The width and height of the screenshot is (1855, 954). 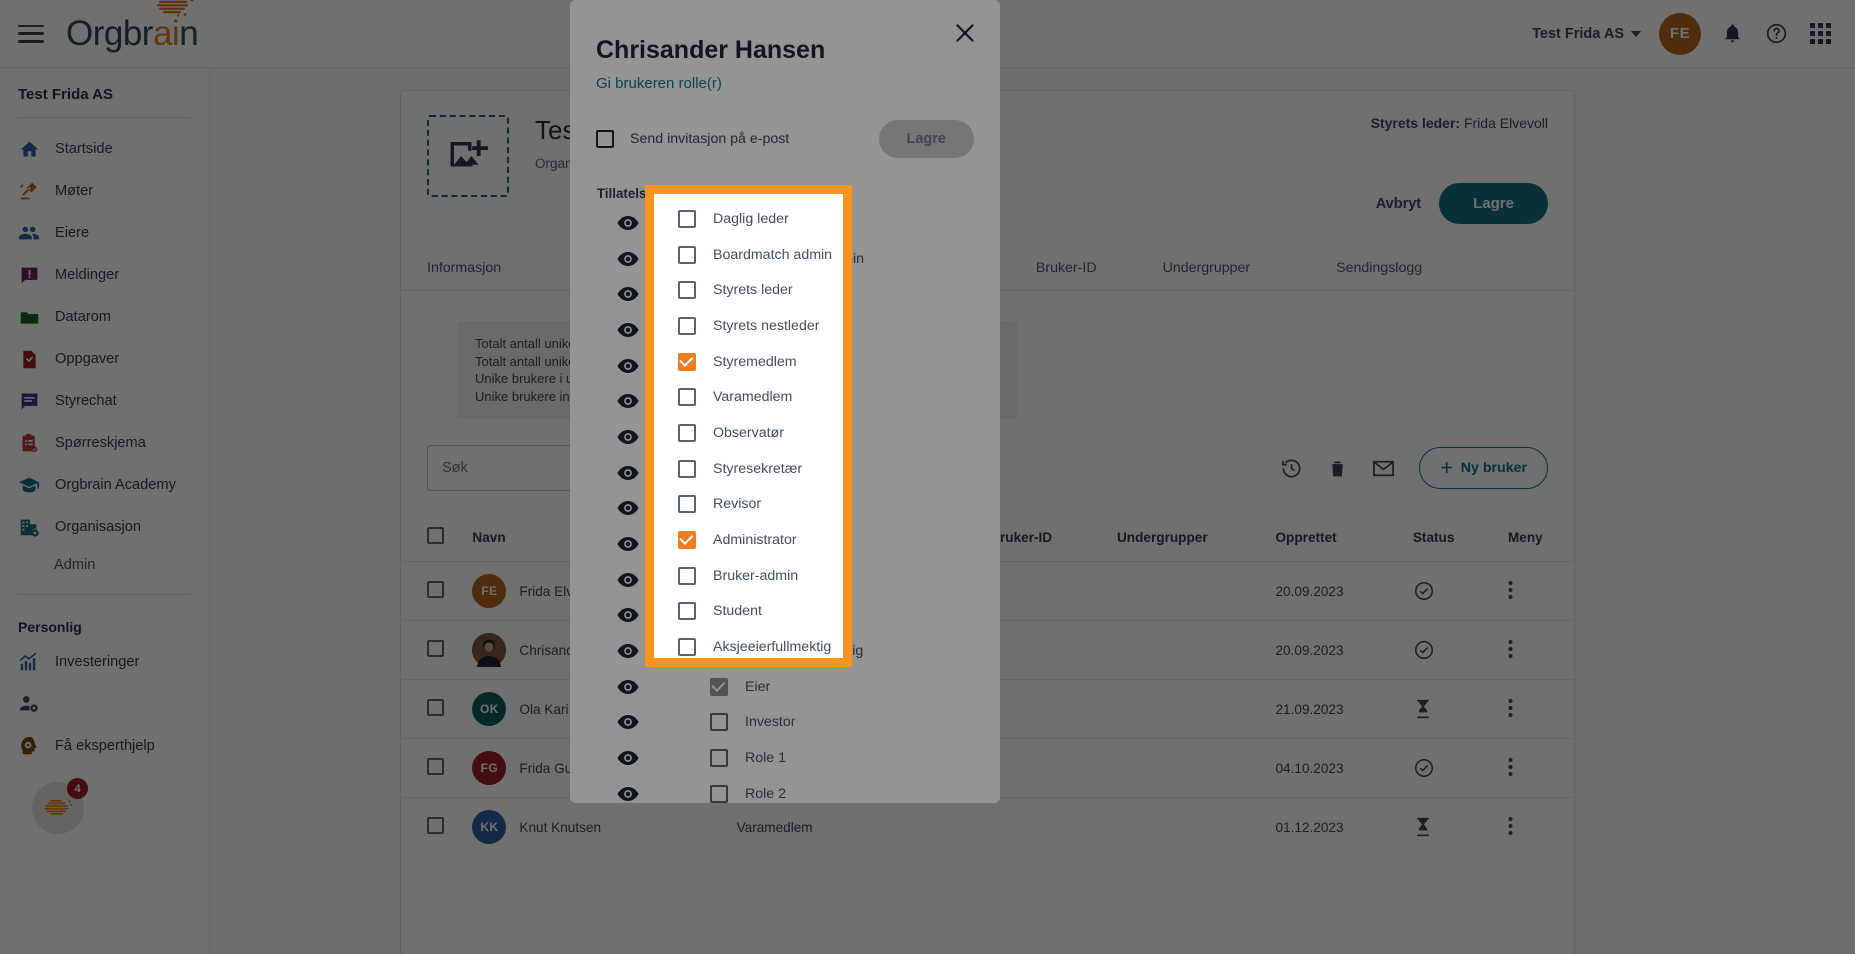 I want to click on role-label: Role 2, so click(x=766, y=793).